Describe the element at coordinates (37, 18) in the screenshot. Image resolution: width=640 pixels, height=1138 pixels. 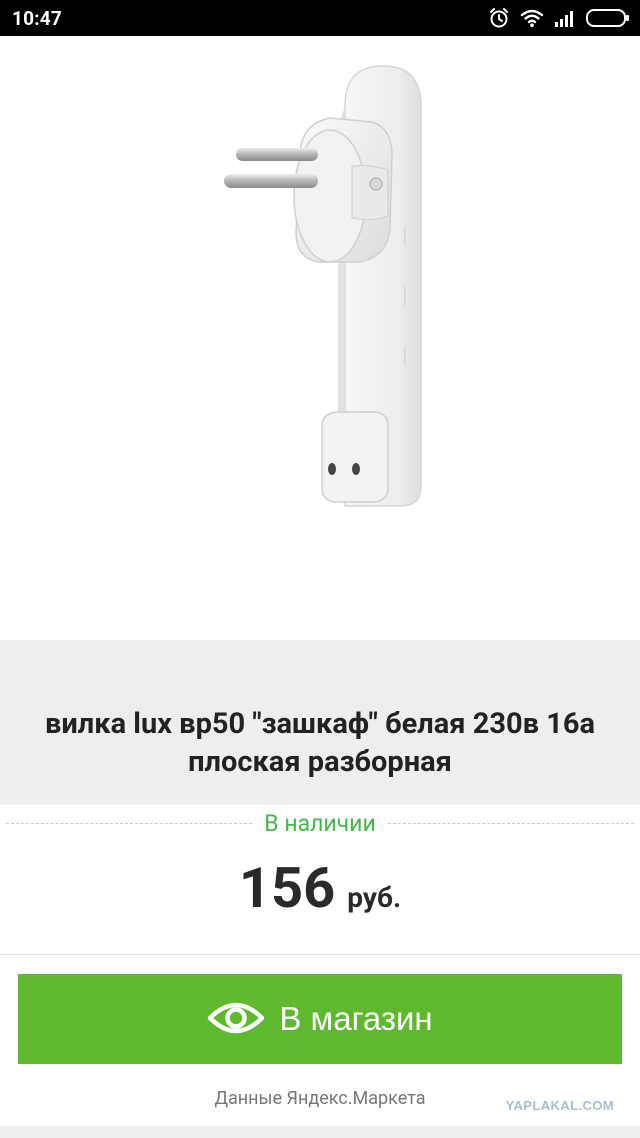
I see `status-time: 10:47` at that location.